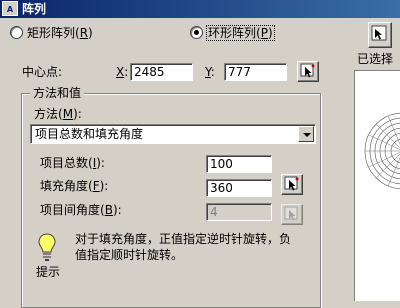  What do you see at coordinates (57, 93) in the screenshot?
I see `method-values-group-title: 方法和值` at bounding box center [57, 93].